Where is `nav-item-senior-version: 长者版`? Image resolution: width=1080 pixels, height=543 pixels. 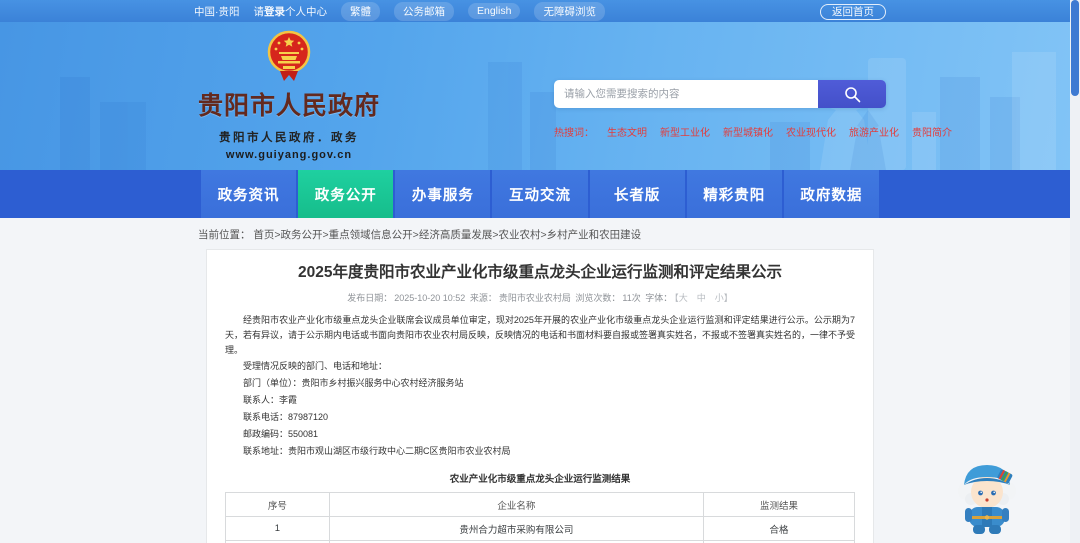
nav-item-senior-version: 长者版 is located at coordinates (637, 194).